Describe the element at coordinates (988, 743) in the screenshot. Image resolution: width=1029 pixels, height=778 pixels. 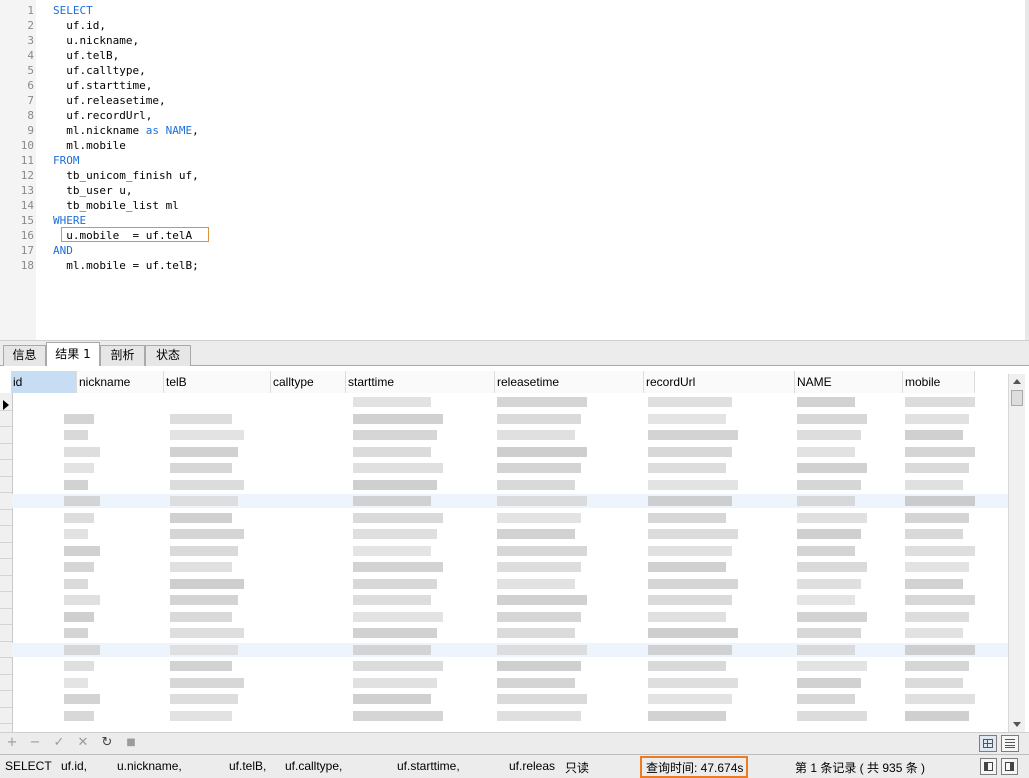
I see `grid-view-button` at that location.